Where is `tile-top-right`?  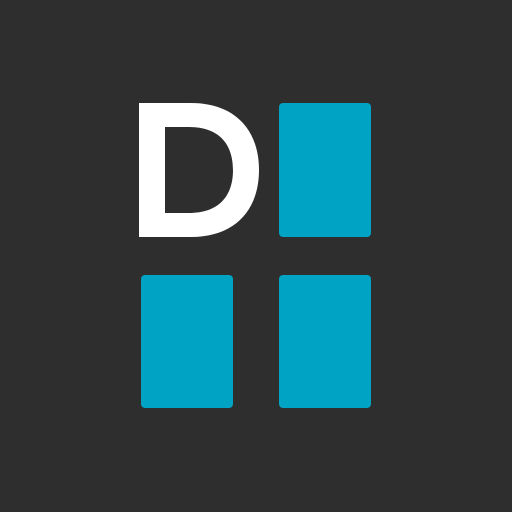
tile-top-right is located at coordinates (325, 170).